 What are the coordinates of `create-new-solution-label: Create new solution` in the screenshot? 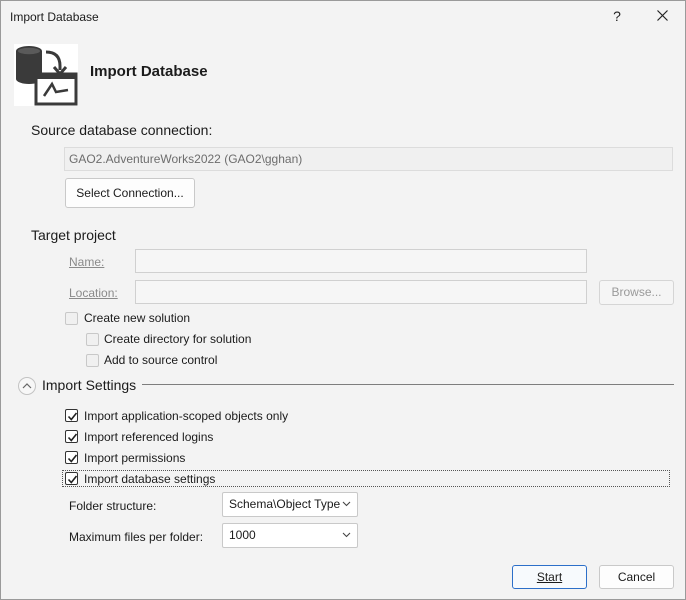 It's located at (137, 318).